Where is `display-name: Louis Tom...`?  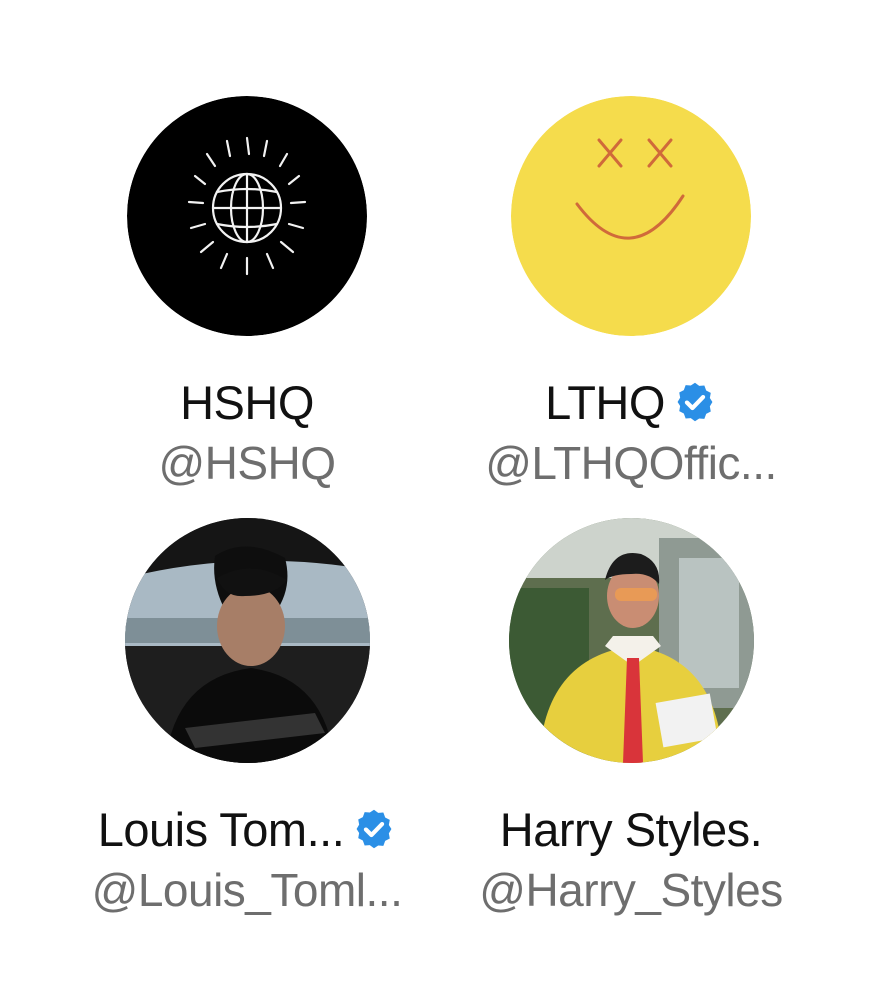
display-name: Louis Tom... is located at coordinates (221, 829).